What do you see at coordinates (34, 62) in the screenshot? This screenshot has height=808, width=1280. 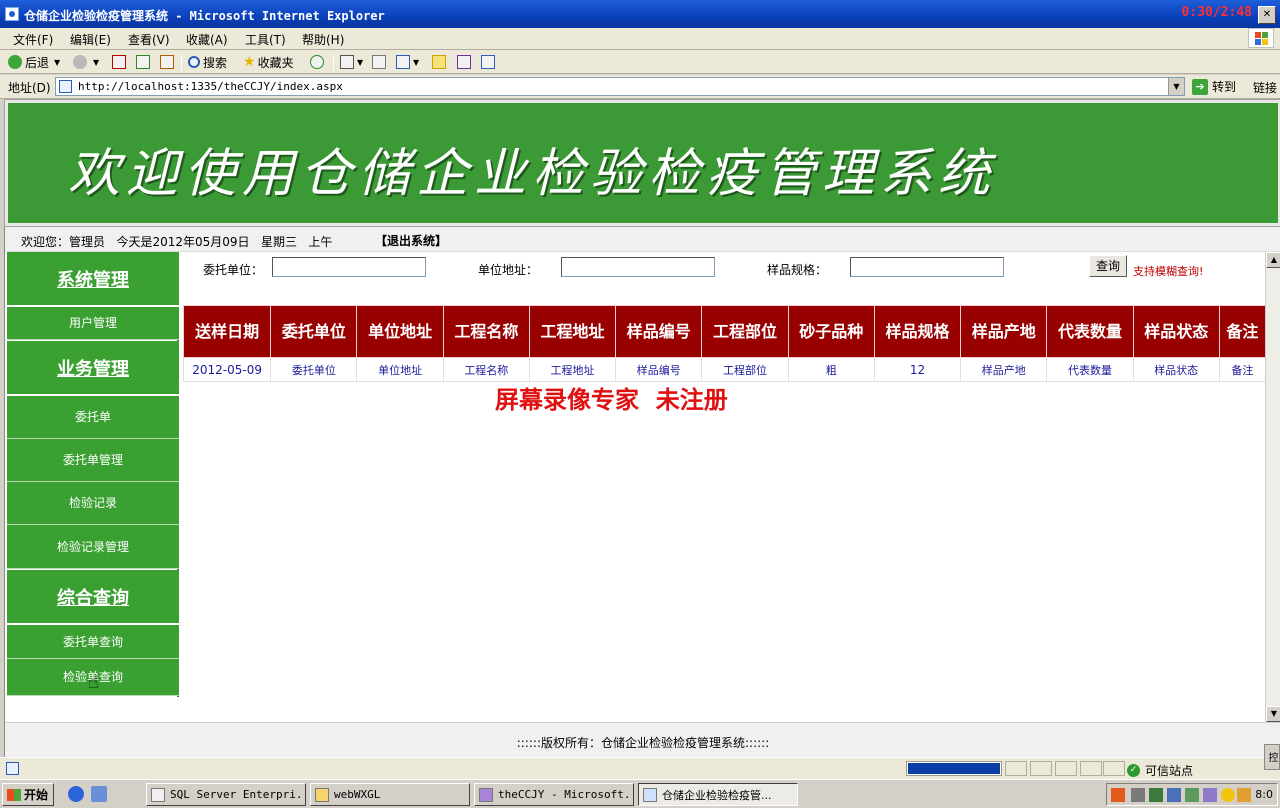 I see `back-button: 后退 ▼` at bounding box center [34, 62].